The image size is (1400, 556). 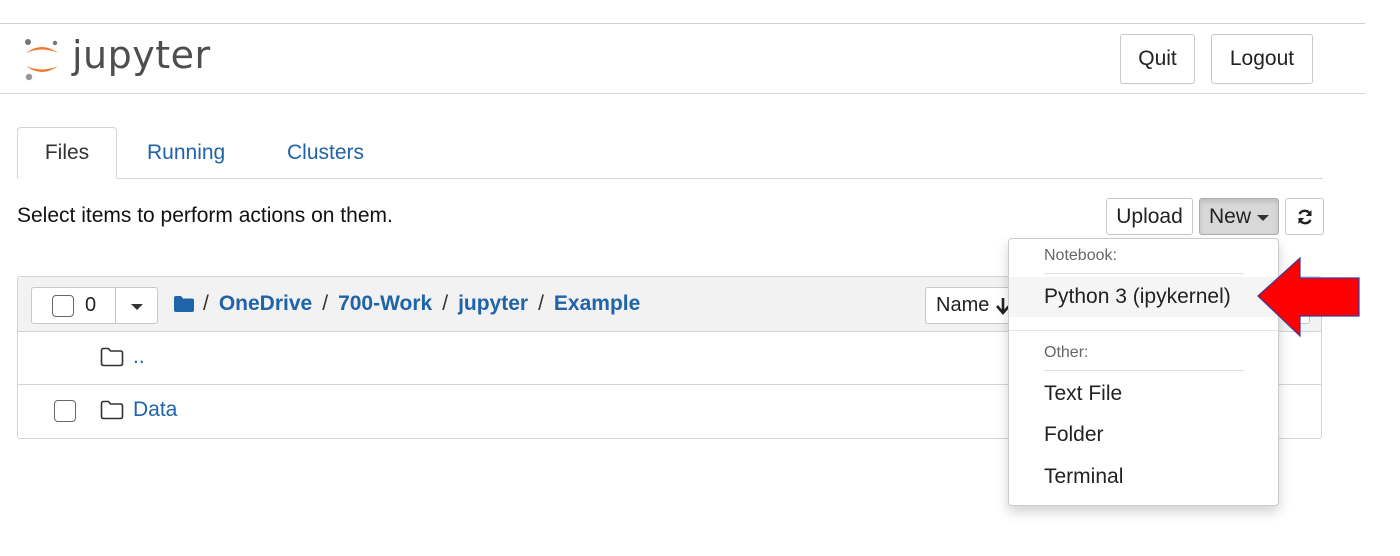 I want to click on selection-hint: Select items to perform actions on them., so click(x=205, y=215).